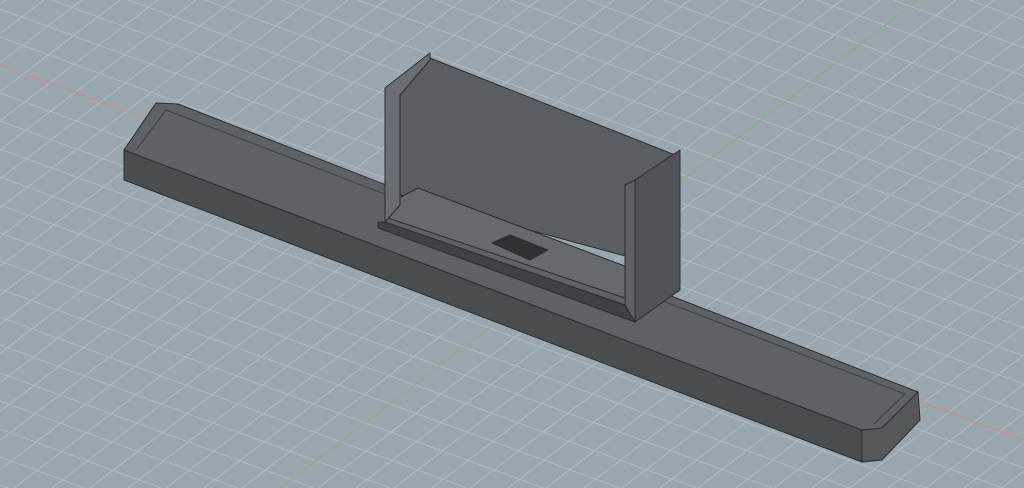 Image resolution: width=1024 pixels, height=488 pixels. What do you see at coordinates (630, 251) in the screenshot?
I see `box-right-wall-edge` at bounding box center [630, 251].